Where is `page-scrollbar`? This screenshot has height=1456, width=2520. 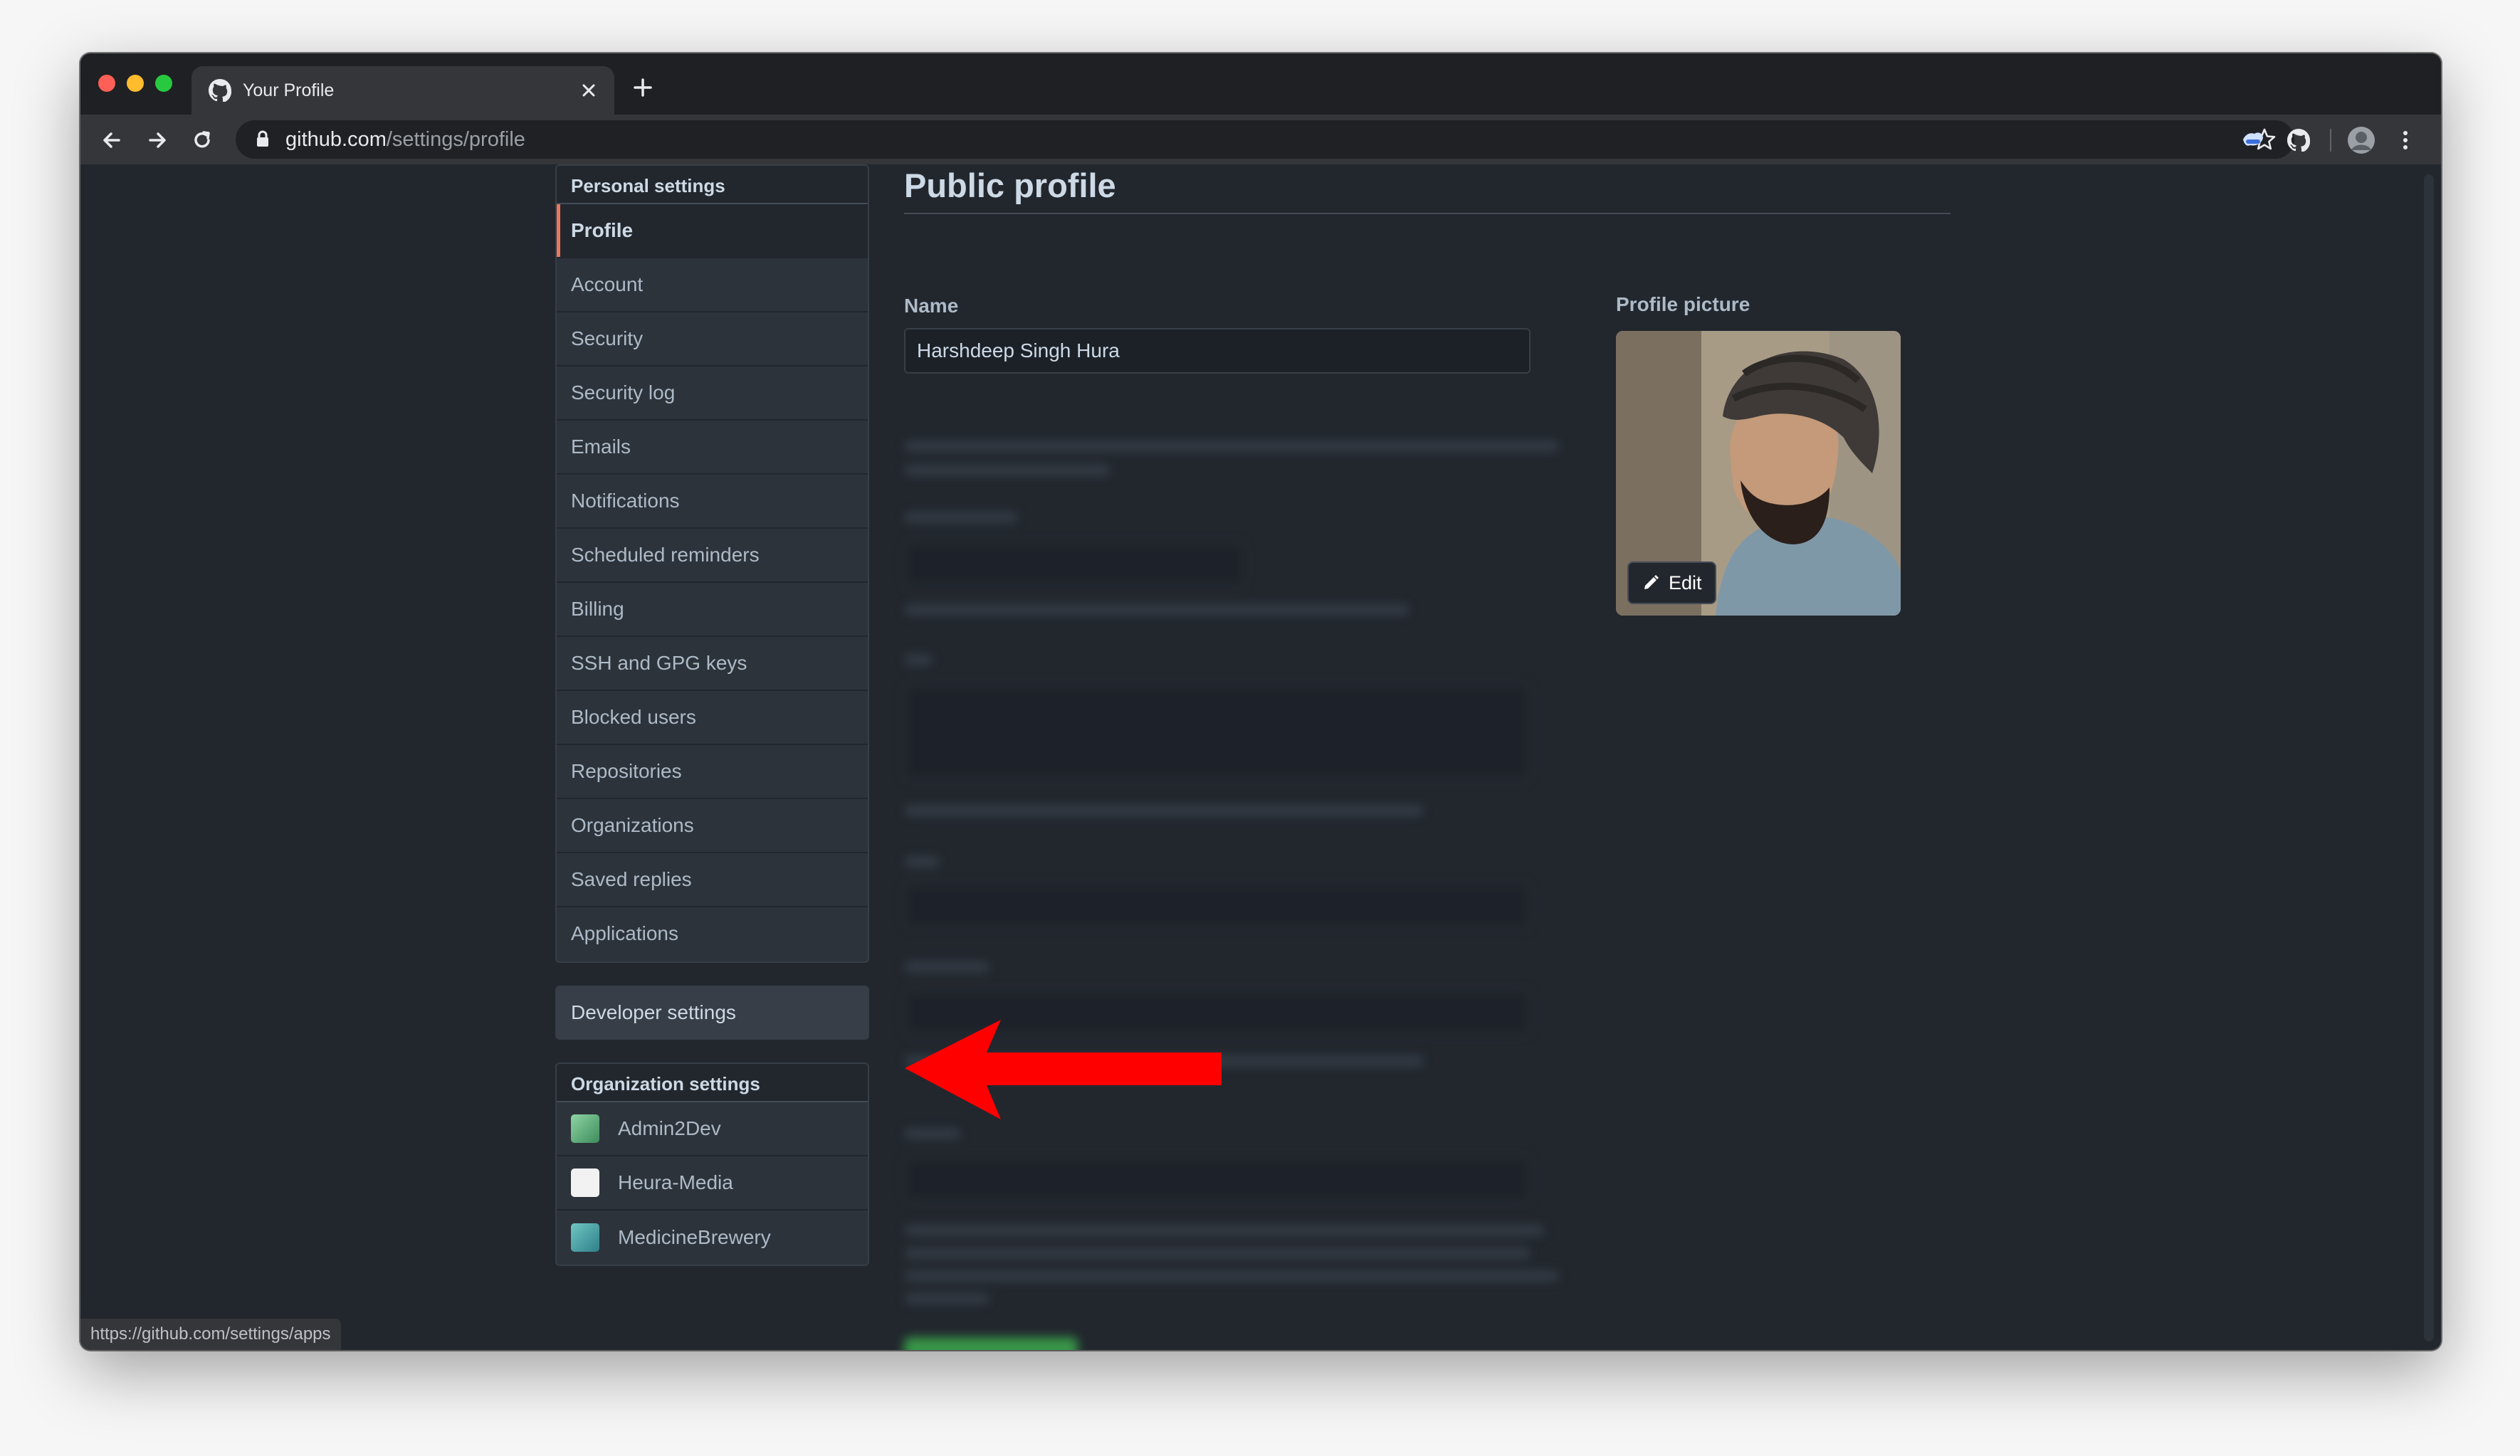
page-scrollbar is located at coordinates (2429, 757).